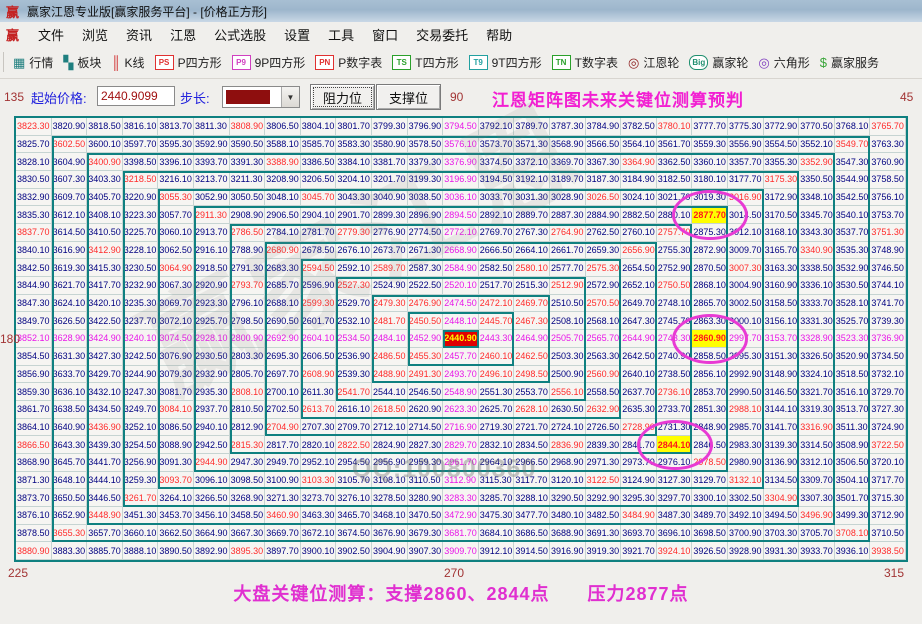 Image resolution: width=922 pixels, height=624 pixels. What do you see at coordinates (139, 34) in the screenshot?
I see `menu-news: 资讯` at bounding box center [139, 34].